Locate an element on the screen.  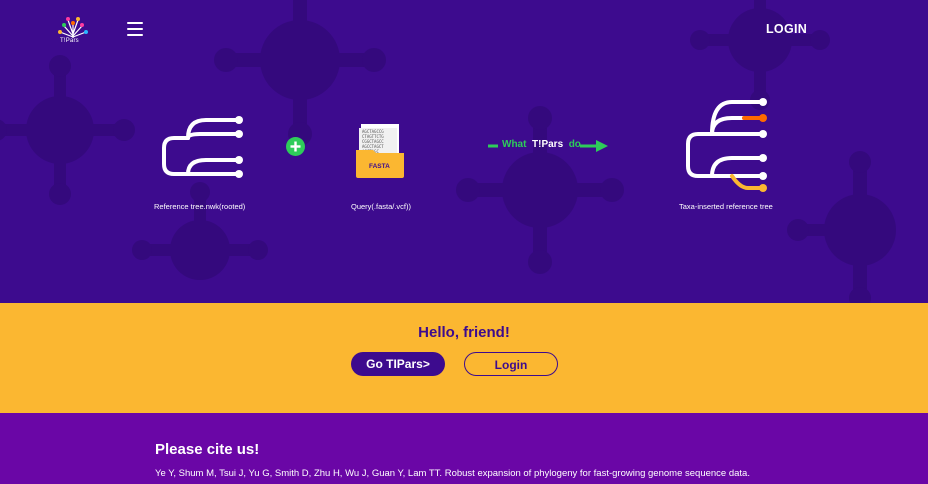
cite-title: Please cite us! is located at coordinates (207, 449).